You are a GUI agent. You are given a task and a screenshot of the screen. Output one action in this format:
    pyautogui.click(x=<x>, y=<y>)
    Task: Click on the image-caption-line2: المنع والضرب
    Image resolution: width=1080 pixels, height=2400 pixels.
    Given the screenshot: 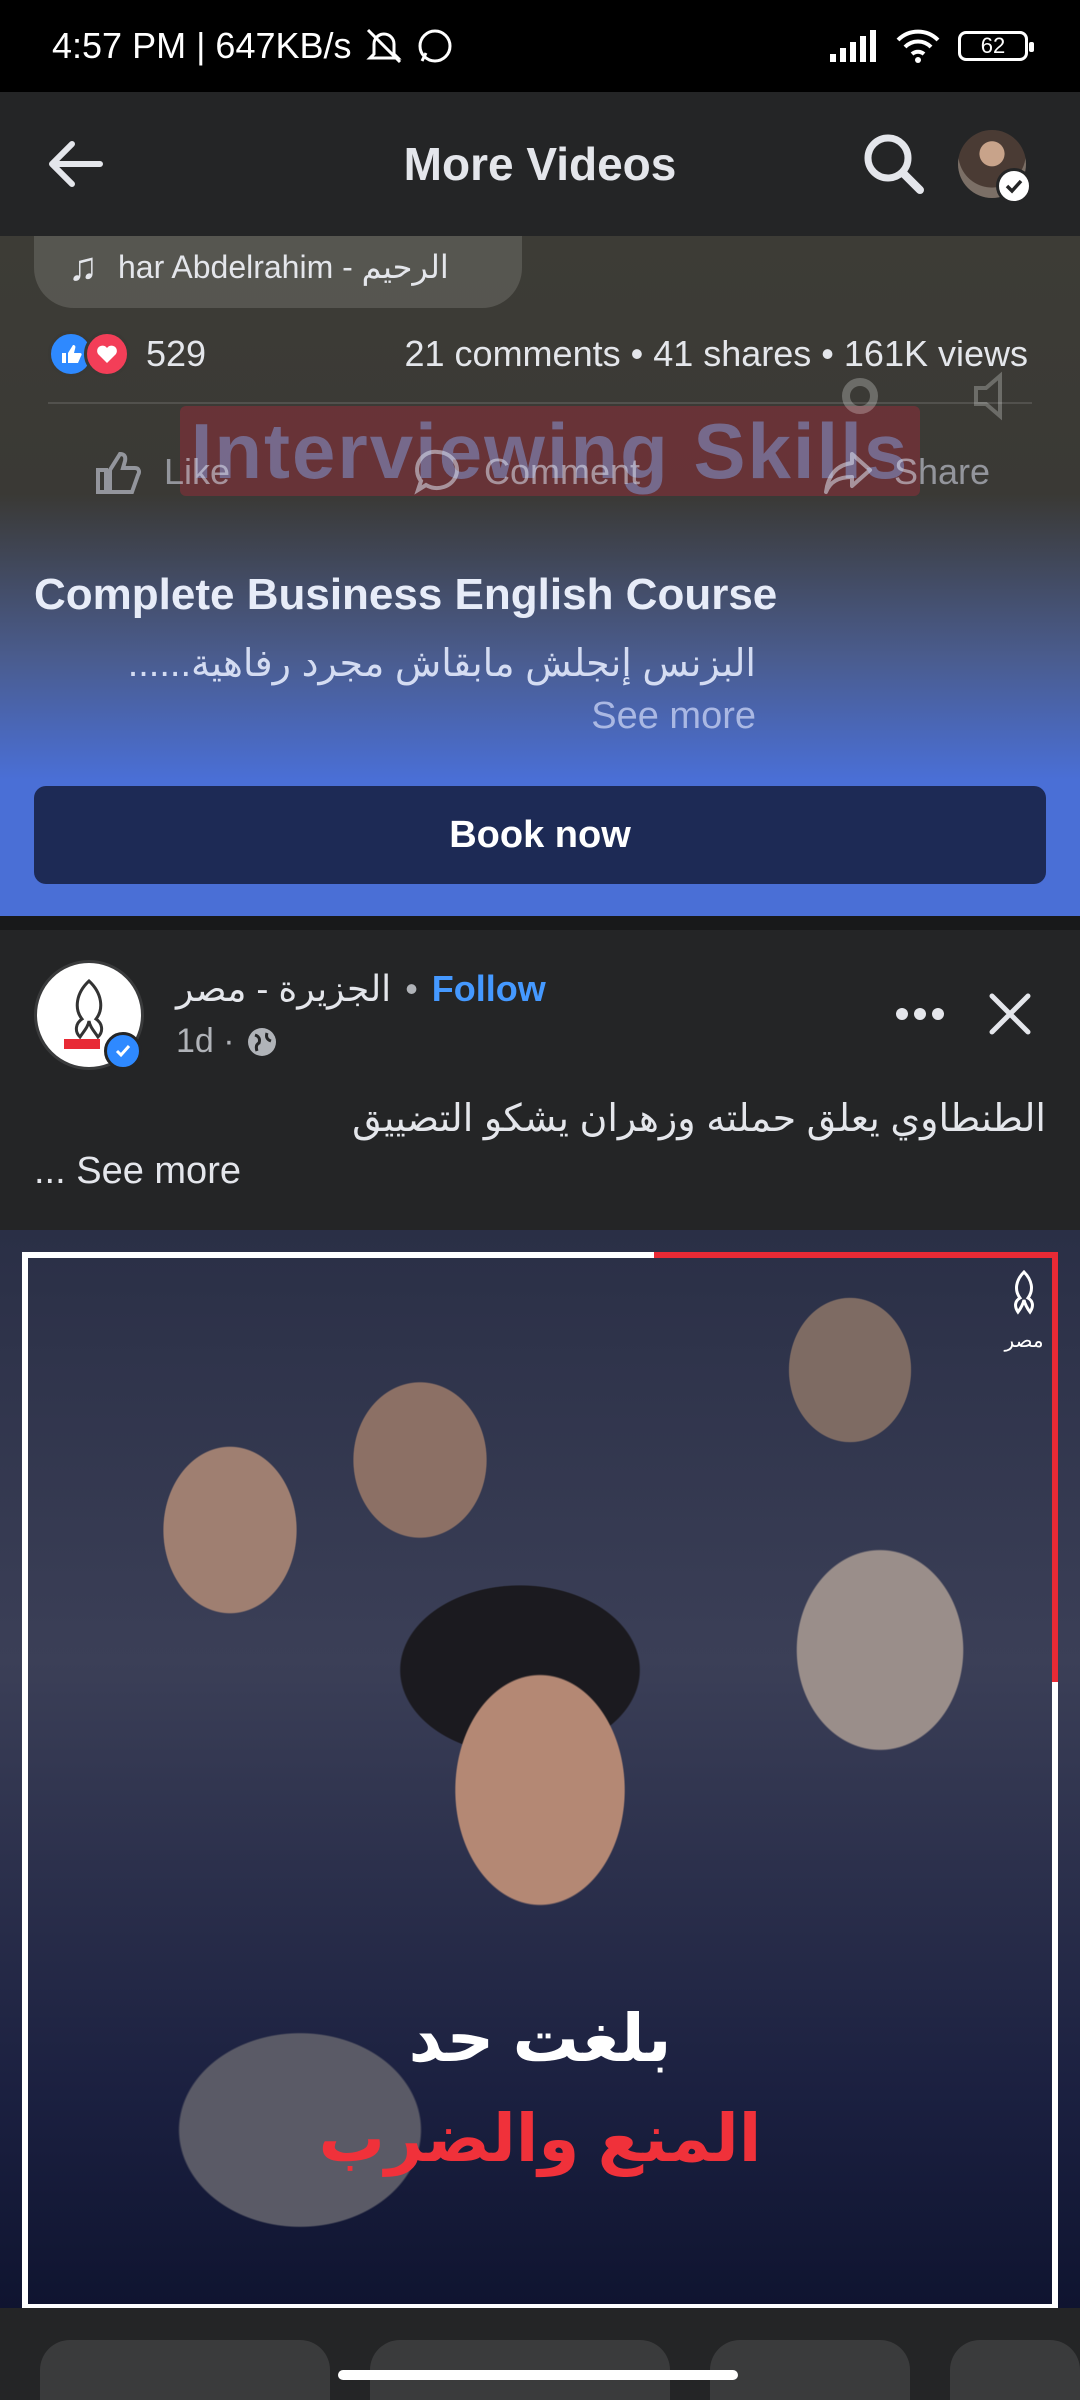 What is the action you would take?
    pyautogui.click(x=540, y=2138)
    